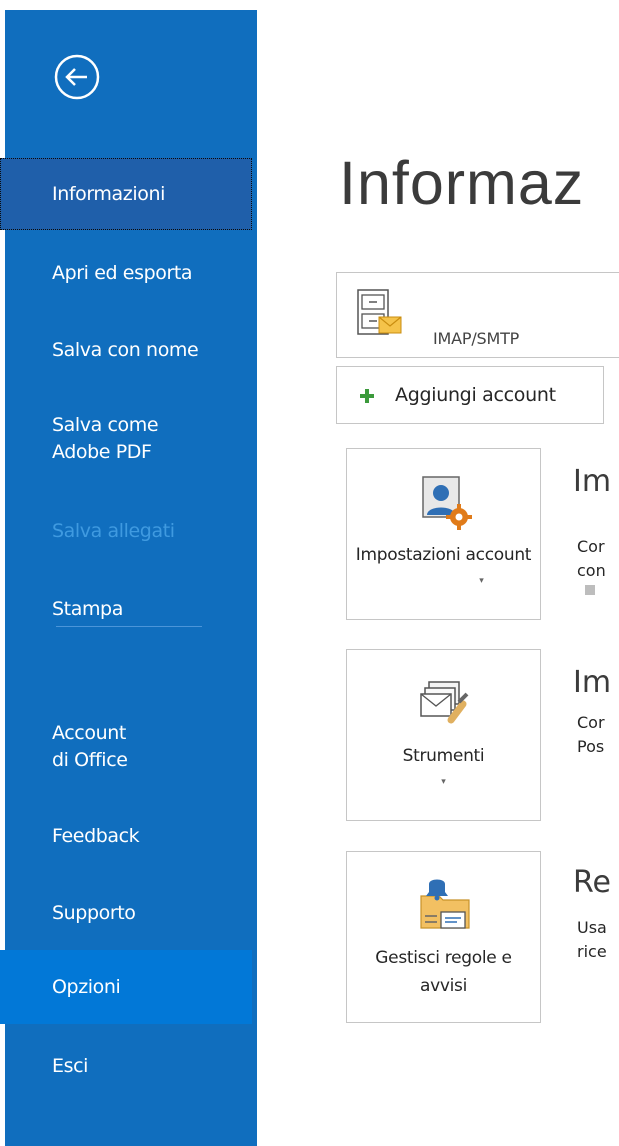 The width and height of the screenshot is (619, 1146). I want to click on nav-item-feedback: Feedback, so click(126, 836).